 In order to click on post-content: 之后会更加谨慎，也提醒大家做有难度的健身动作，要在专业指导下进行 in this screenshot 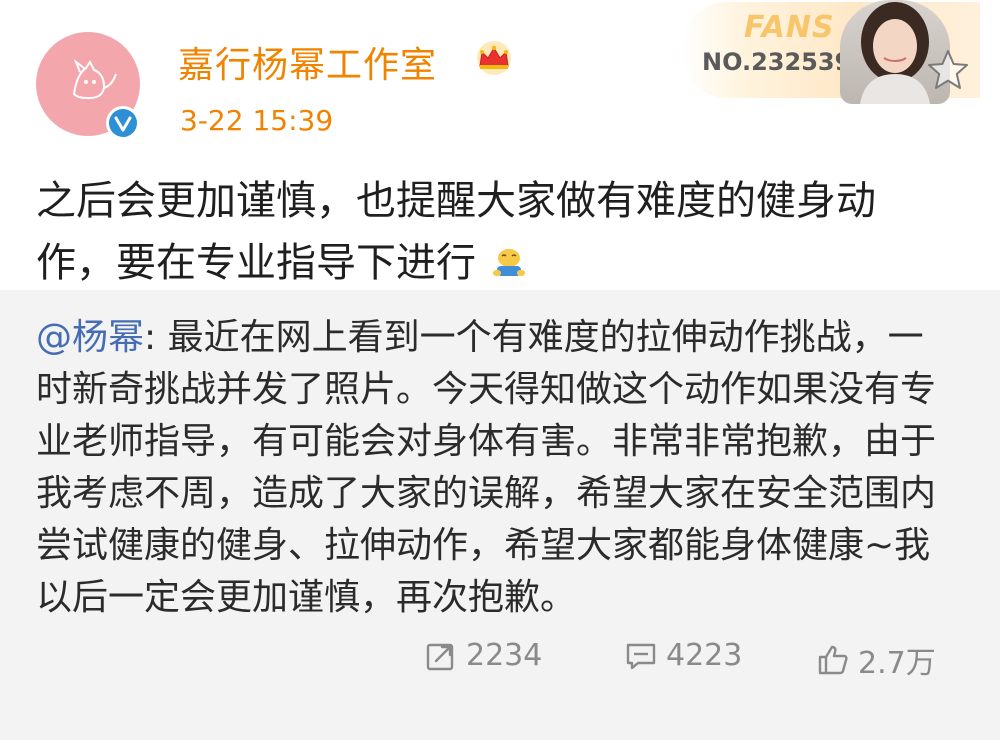, I will do `click(476, 232)`.